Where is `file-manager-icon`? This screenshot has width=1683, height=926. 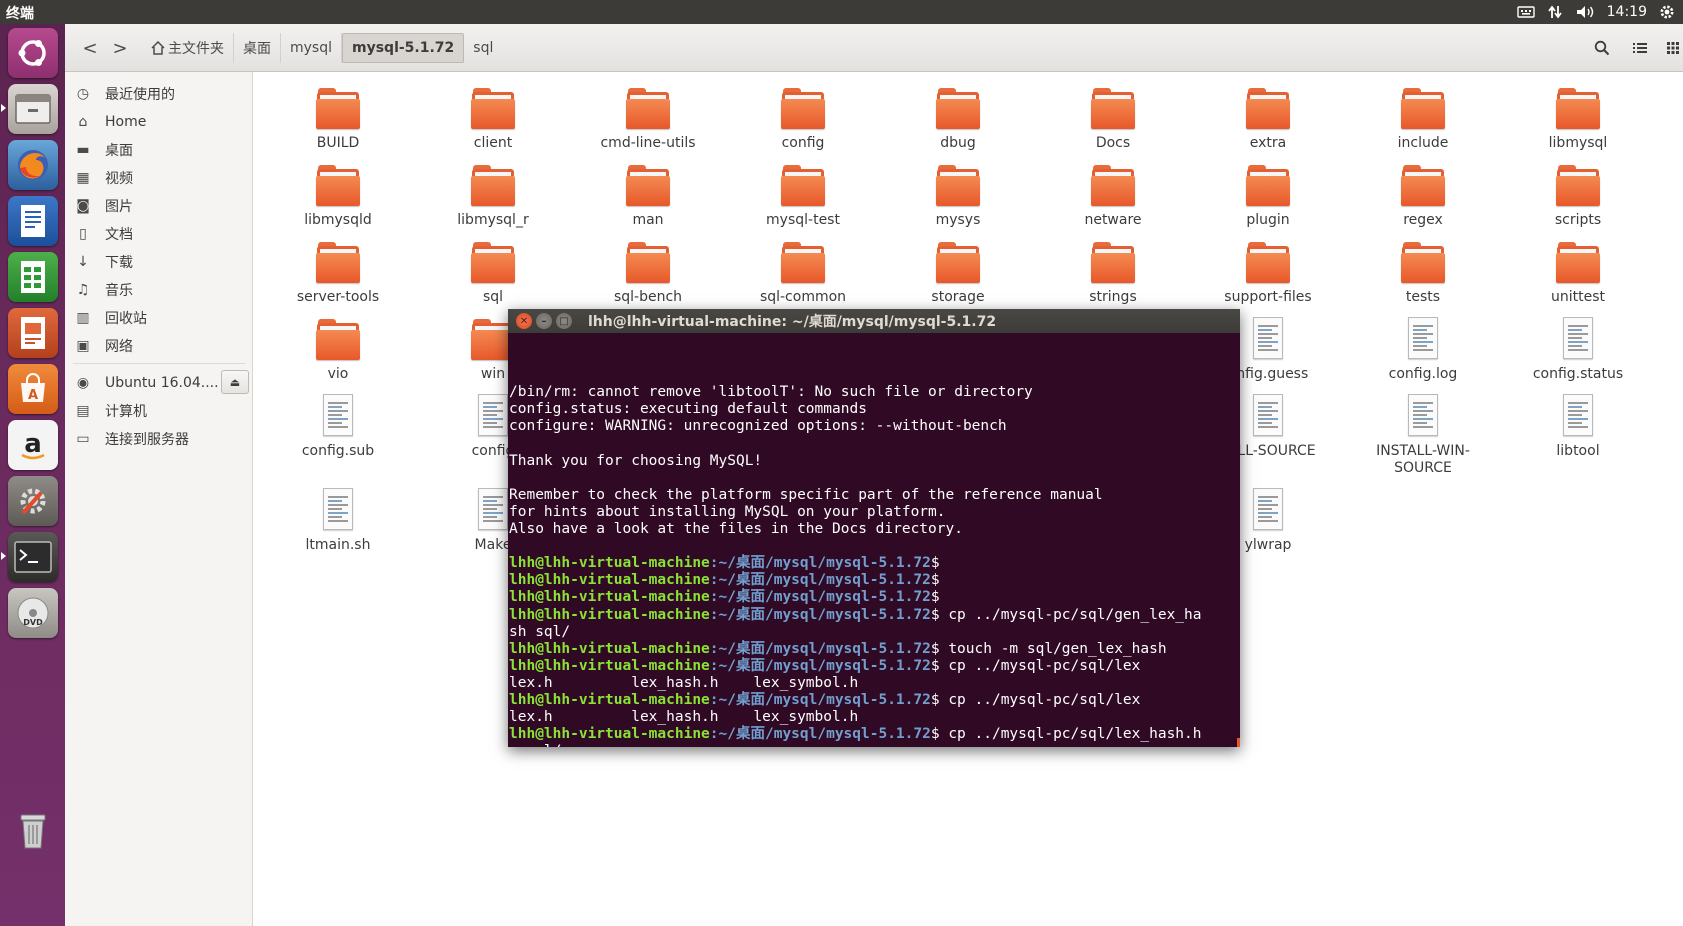
file-manager-icon is located at coordinates (33, 109).